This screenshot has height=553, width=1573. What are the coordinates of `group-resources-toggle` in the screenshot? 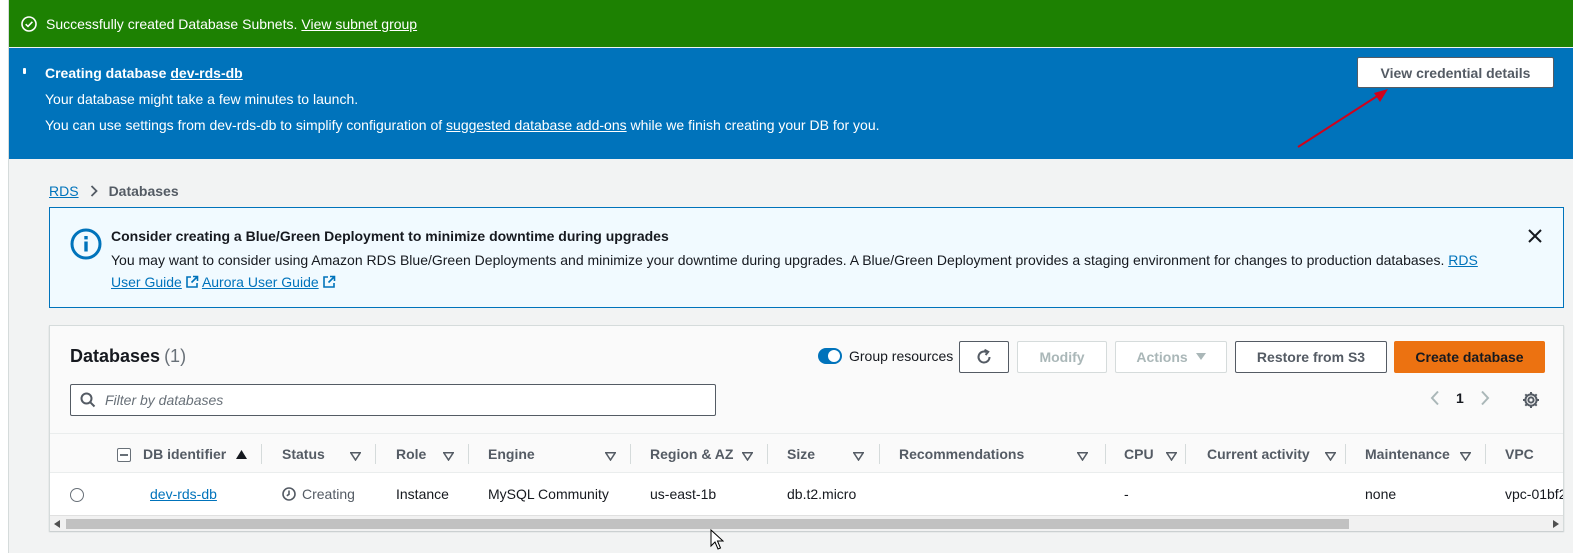 It's located at (830, 356).